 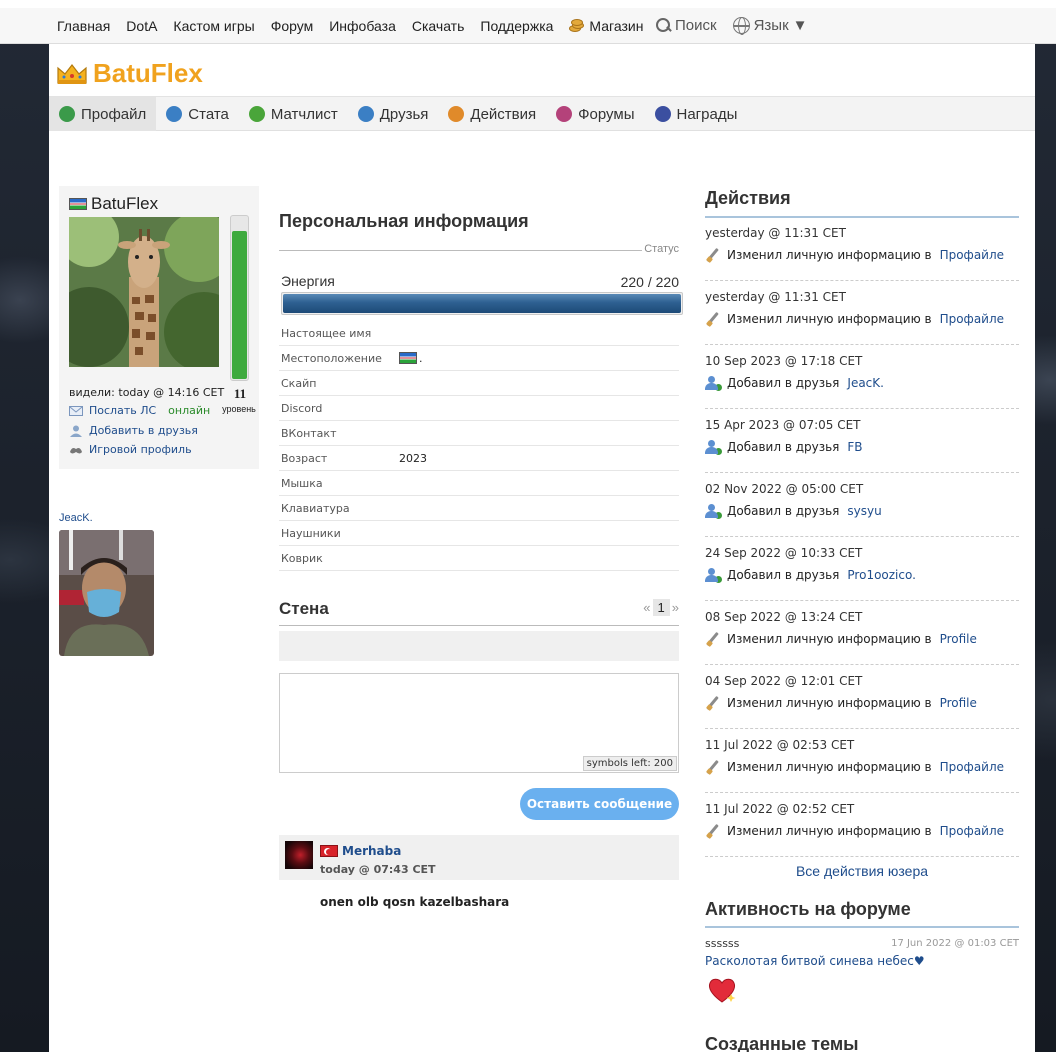 What do you see at coordinates (696, 25) in the screenshot?
I see `search-label: Поиск` at bounding box center [696, 25].